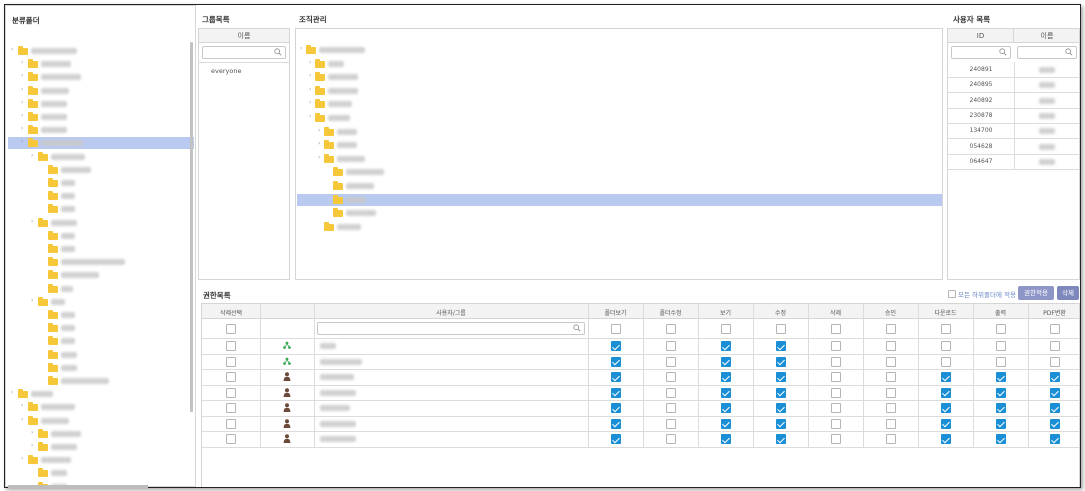 The height and width of the screenshot is (491, 1085). What do you see at coordinates (1013, 161) in the screenshot?
I see `user-row: 064647` at bounding box center [1013, 161].